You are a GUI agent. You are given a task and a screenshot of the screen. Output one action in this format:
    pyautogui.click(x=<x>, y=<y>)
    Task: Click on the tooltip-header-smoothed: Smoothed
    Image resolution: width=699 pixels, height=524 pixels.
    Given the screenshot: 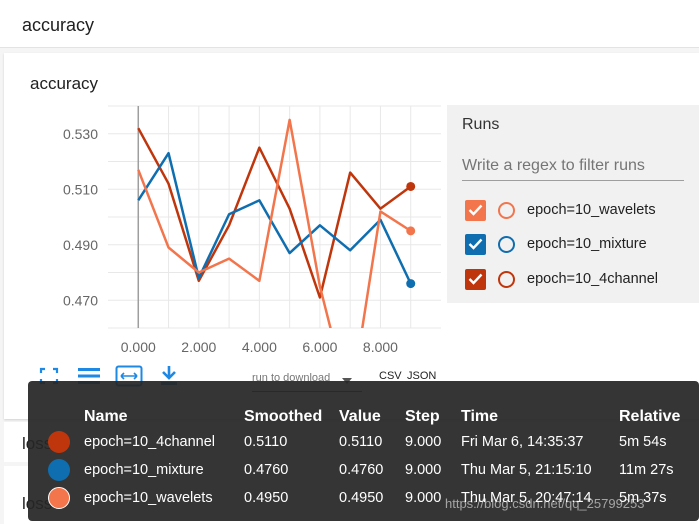 What is the action you would take?
    pyautogui.click(x=283, y=416)
    